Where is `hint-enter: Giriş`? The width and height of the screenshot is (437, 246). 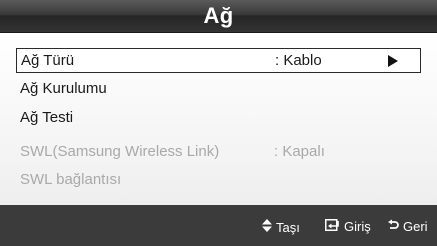
hint-enter: Giriş is located at coordinates (348, 226).